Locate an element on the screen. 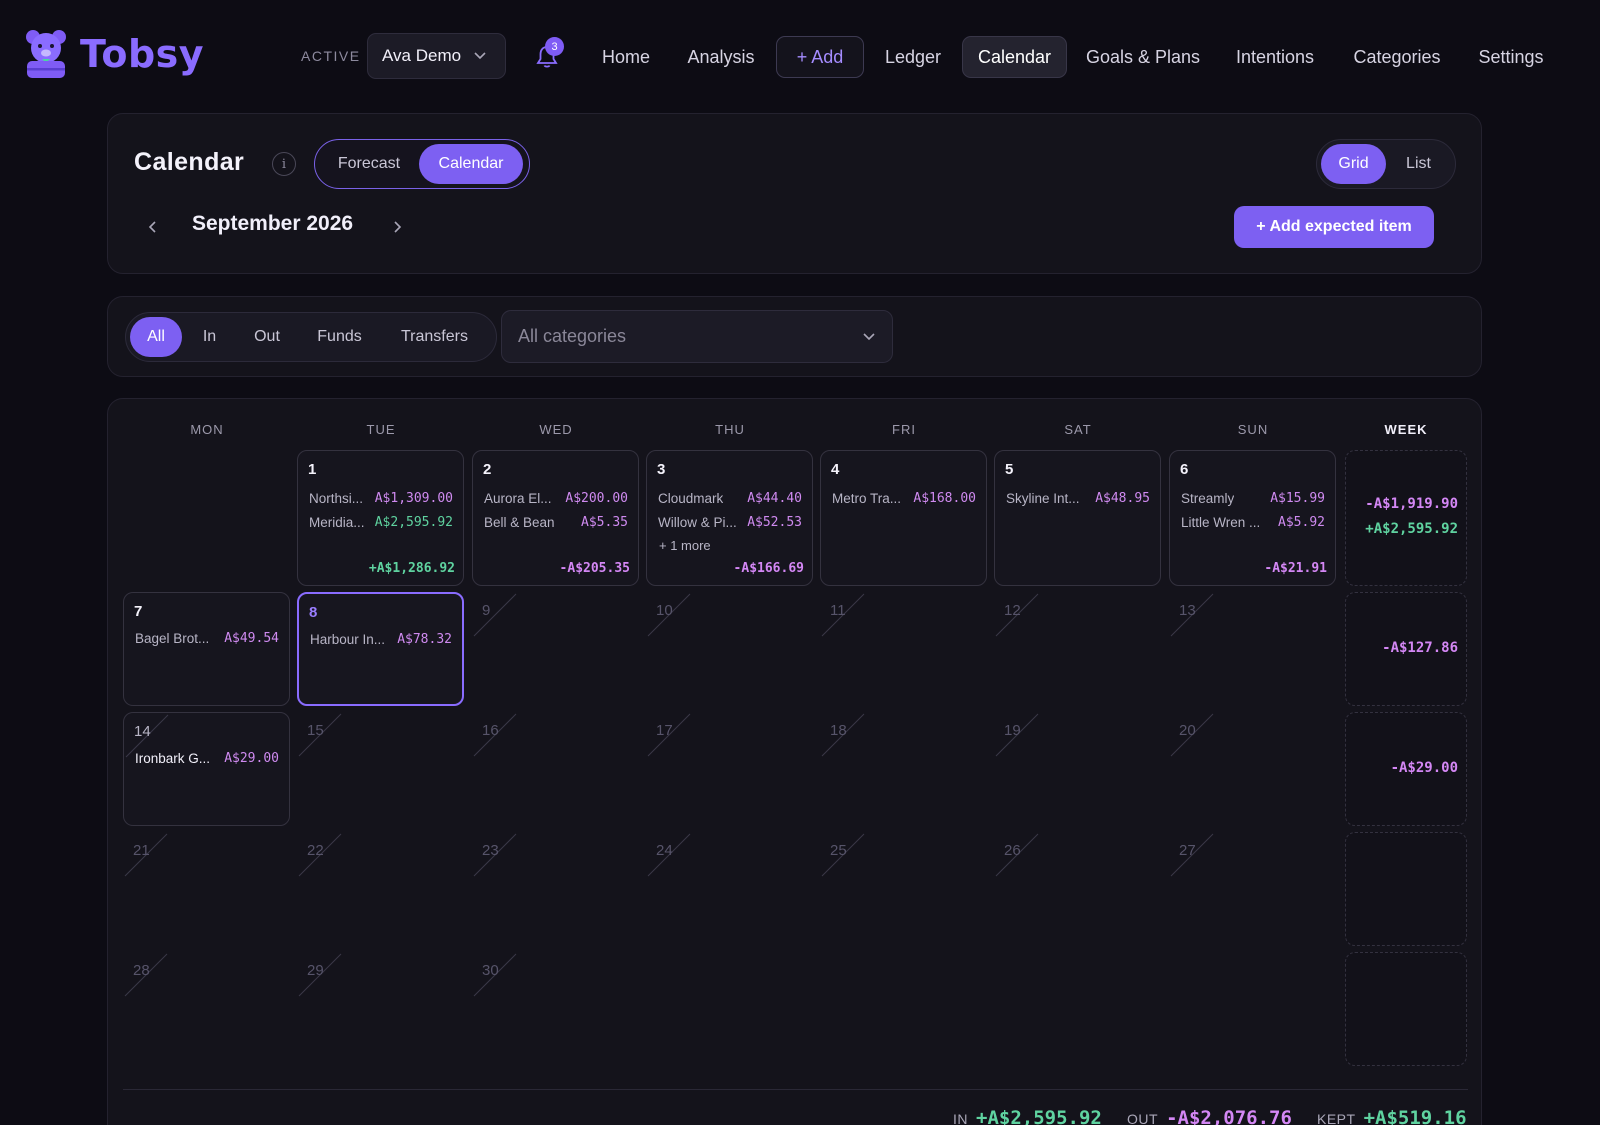  next-month-icon is located at coordinates (397, 227).